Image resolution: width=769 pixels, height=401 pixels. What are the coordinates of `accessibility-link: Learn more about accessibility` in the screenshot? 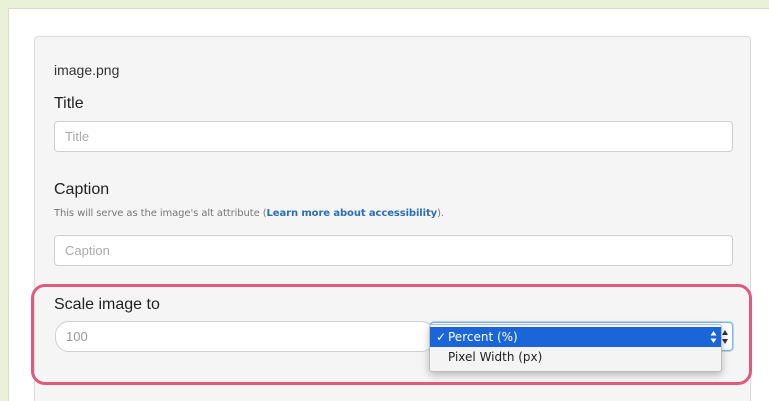 It's located at (352, 213).